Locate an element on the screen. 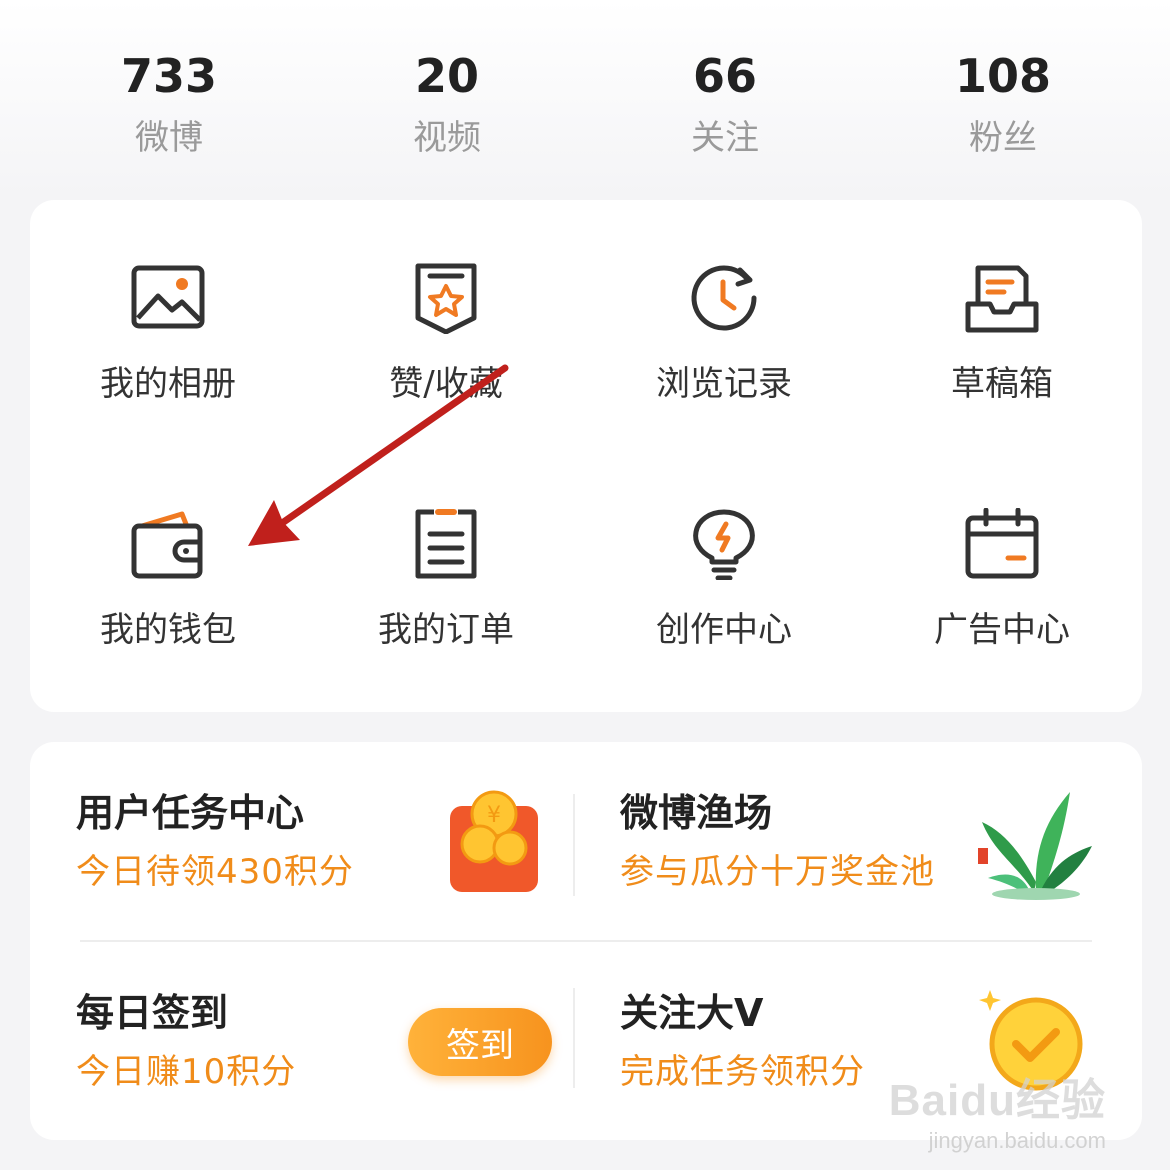  grid-item-label: 赞/收藏 is located at coordinates (446, 384).